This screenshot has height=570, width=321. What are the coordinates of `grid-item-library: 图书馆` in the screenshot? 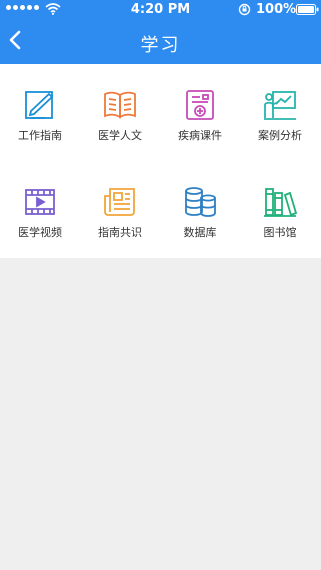 It's located at (280, 205).